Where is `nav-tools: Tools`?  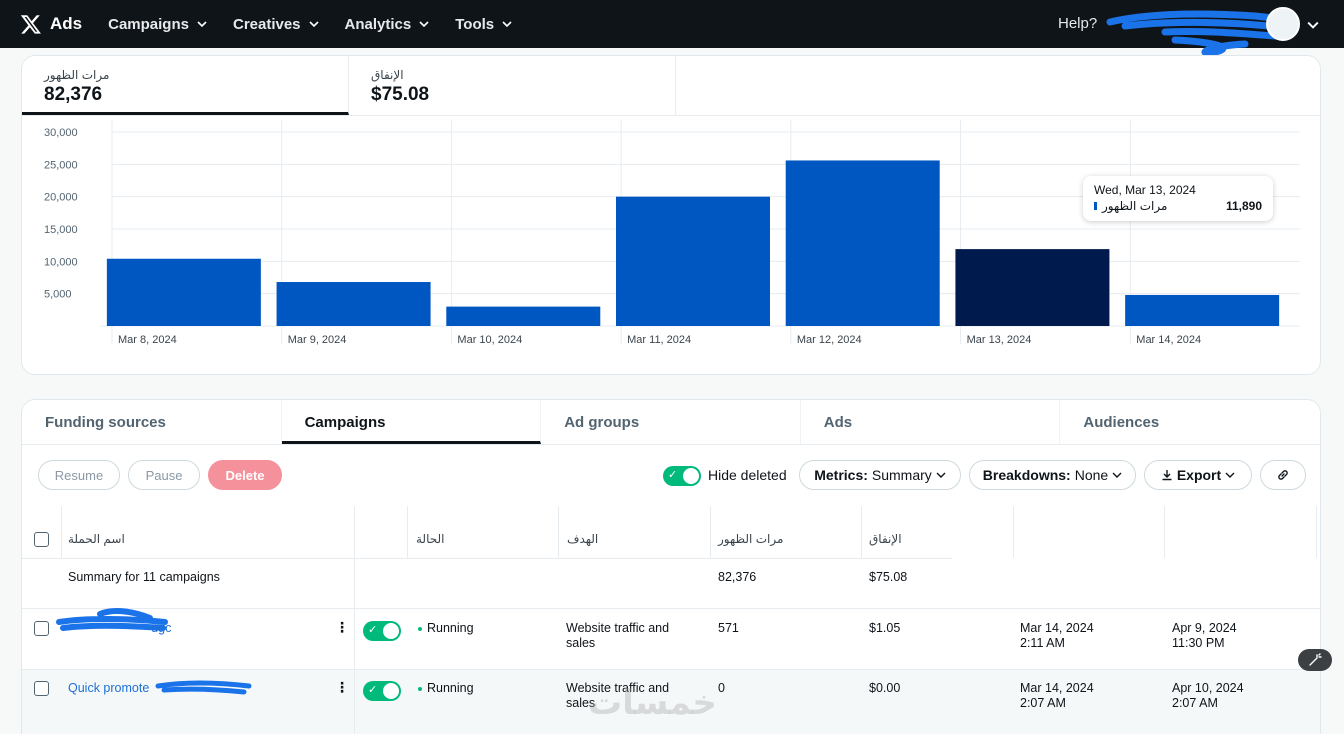
nav-tools: Tools is located at coordinates (483, 24).